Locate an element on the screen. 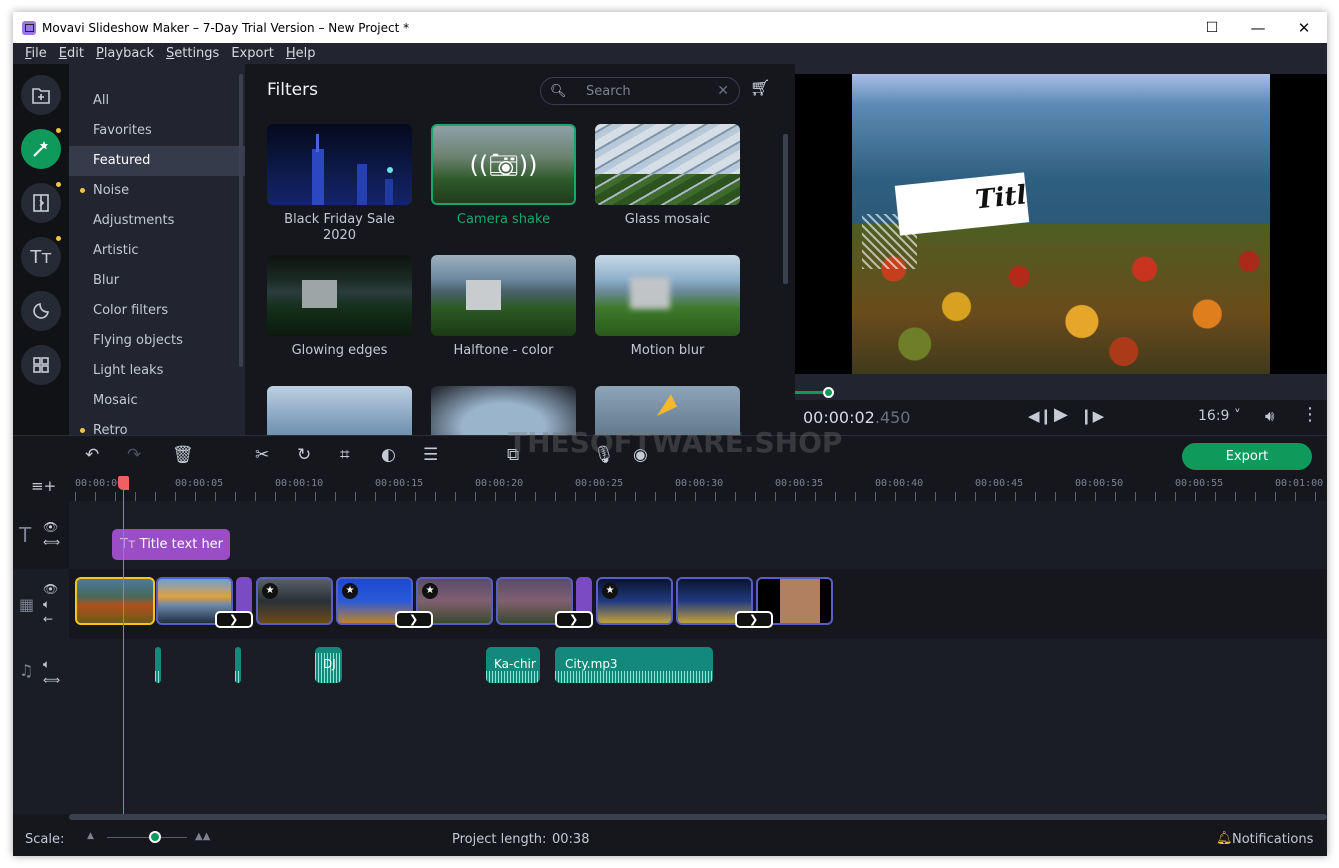  category-noise: Noise is located at coordinates (157, 191).